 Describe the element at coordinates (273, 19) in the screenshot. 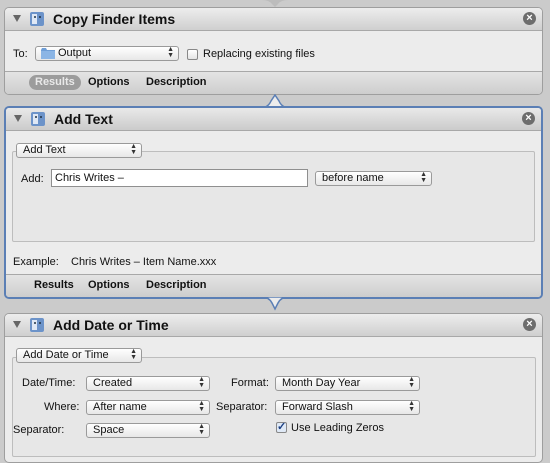

I see `action-header: Copy Finder Items ×` at that location.